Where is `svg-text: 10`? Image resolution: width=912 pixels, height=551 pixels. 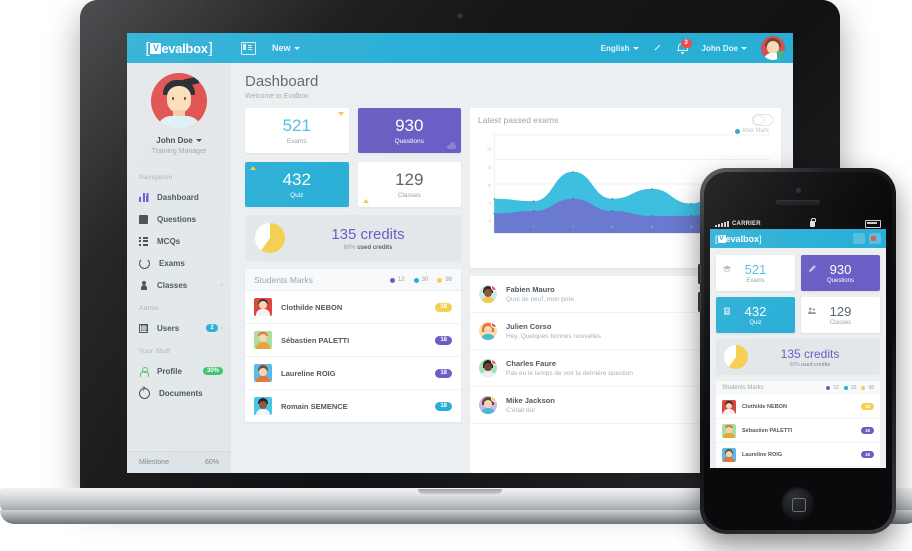
svg-text: 10 is located at coordinates (489, 186).